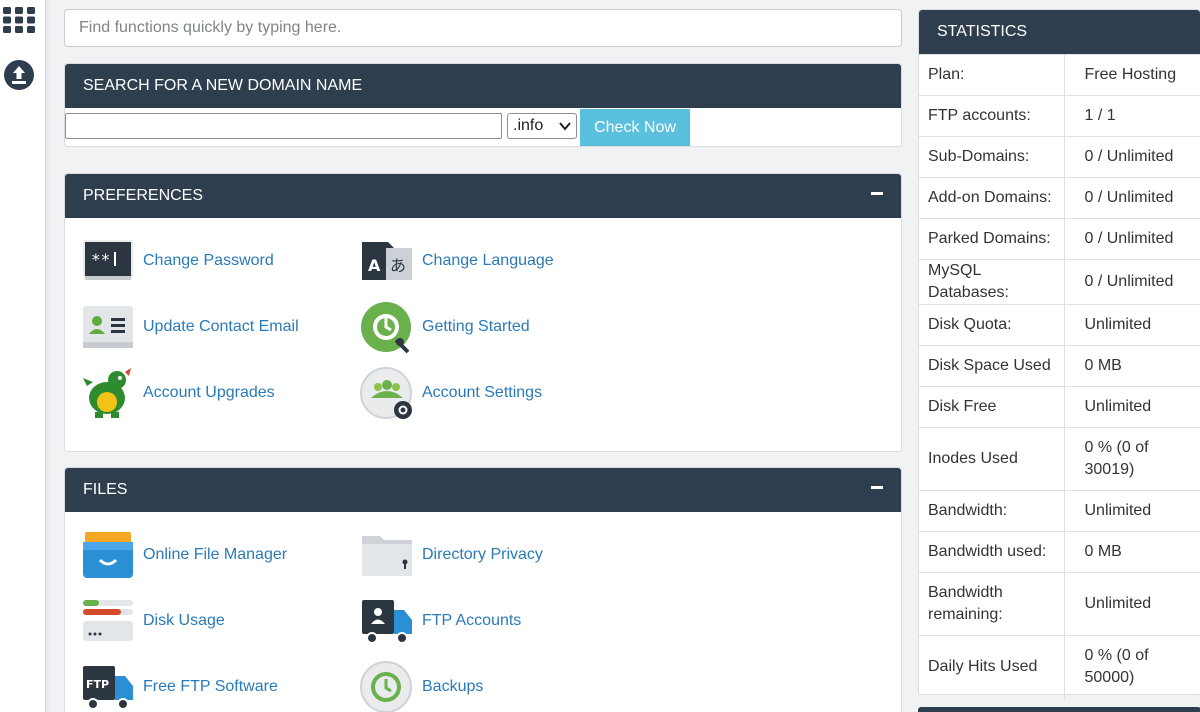 The height and width of the screenshot is (712, 1200). What do you see at coordinates (1059, 604) in the screenshot?
I see `stat-row: Bandwidth remaining: Unlimited` at bounding box center [1059, 604].